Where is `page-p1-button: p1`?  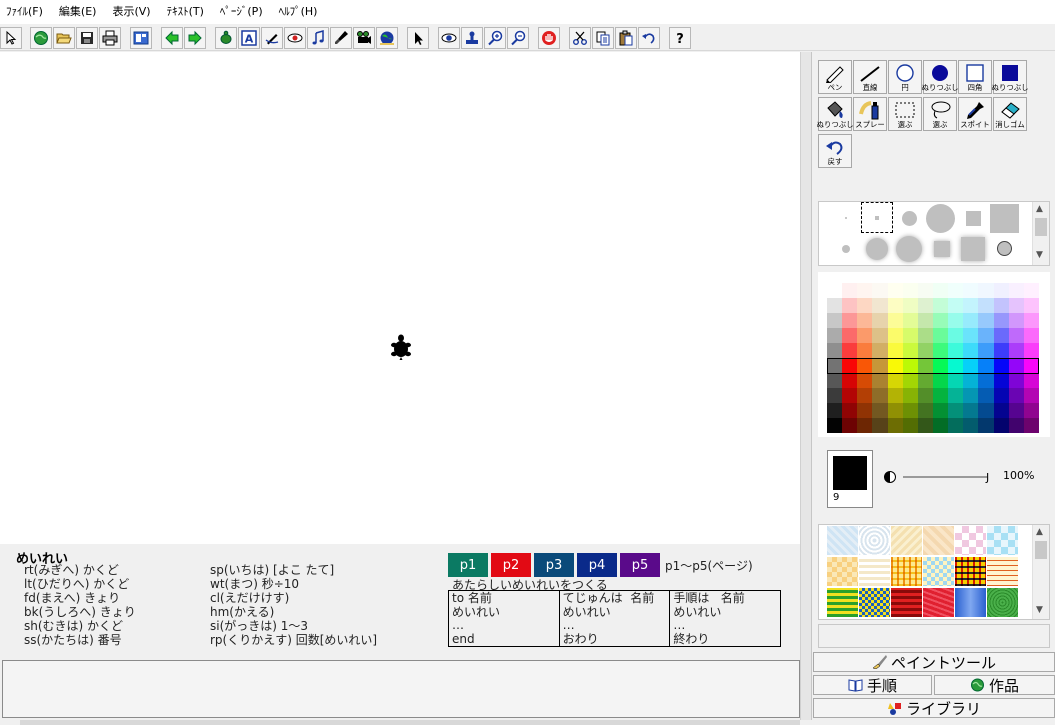 page-p1-button: p1 is located at coordinates (468, 565).